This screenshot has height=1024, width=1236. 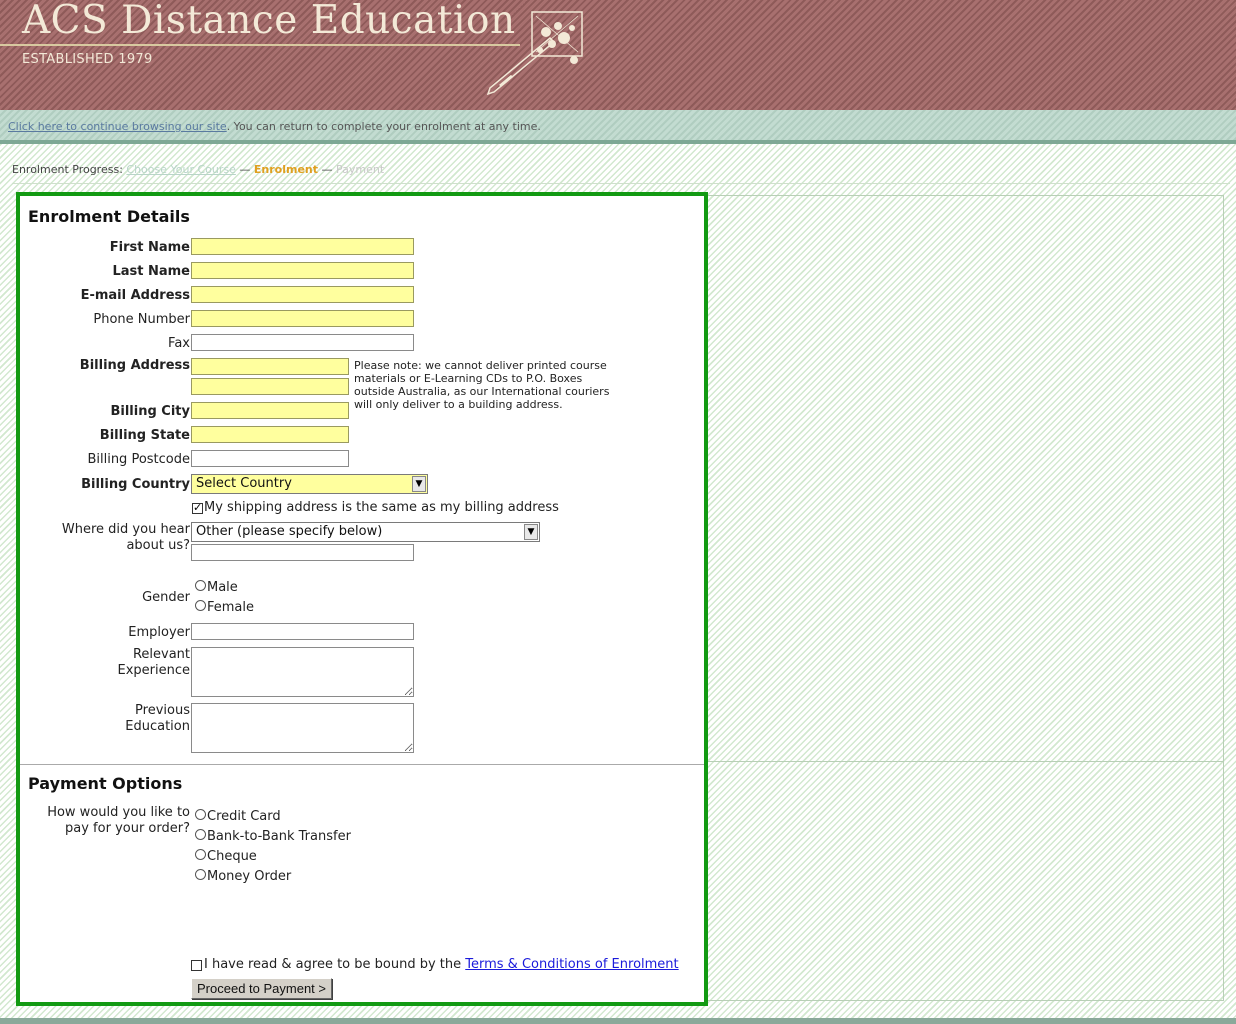 What do you see at coordinates (200, 854) in the screenshot?
I see `payment-cheque-radio` at bounding box center [200, 854].